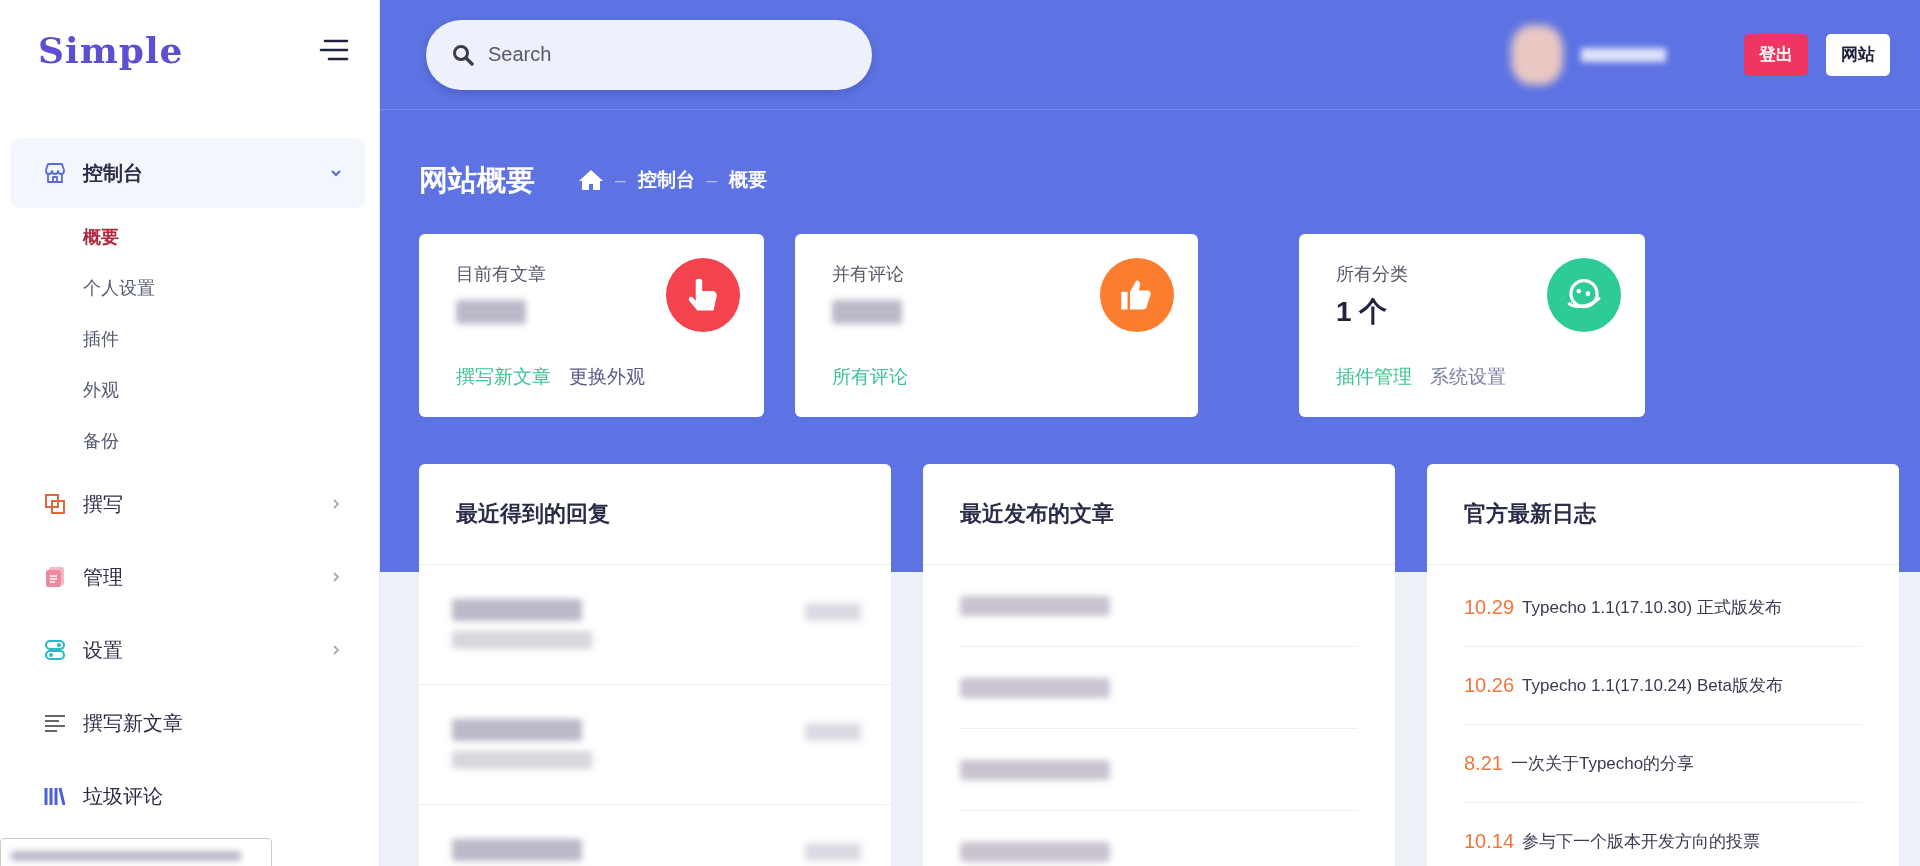  What do you see at coordinates (231, 338) in the screenshot?
I see `submenu-item: 插件` at bounding box center [231, 338].